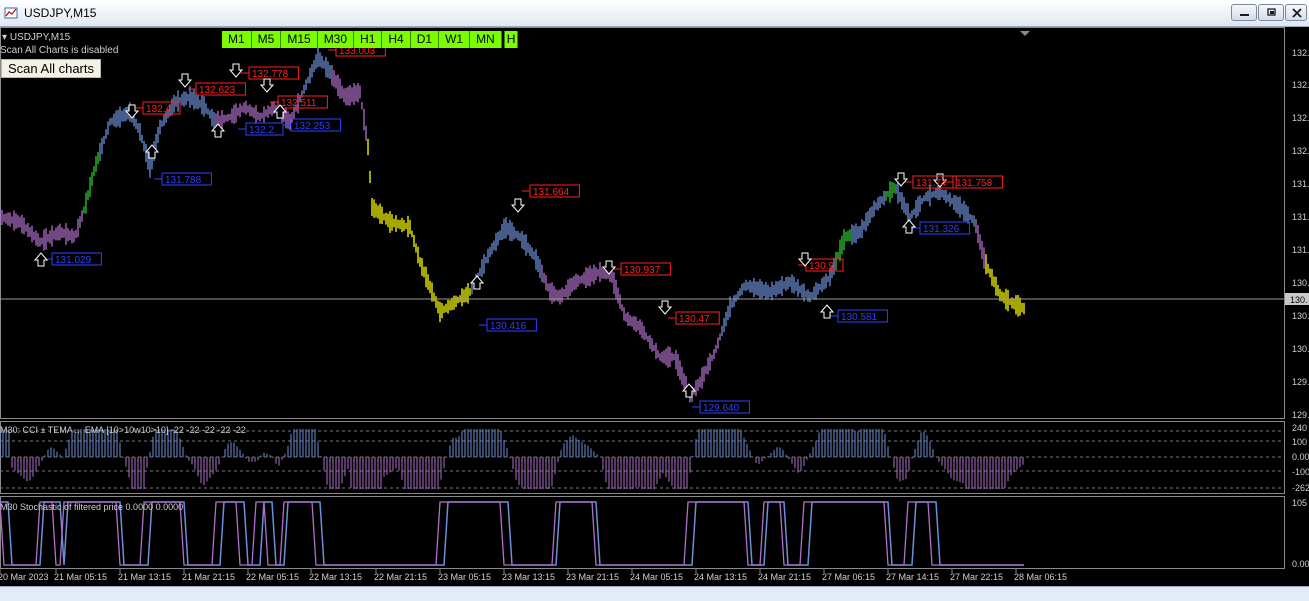  What do you see at coordinates (60, 13) in the screenshot?
I see `window-title: USDJPY,M15` at bounding box center [60, 13].